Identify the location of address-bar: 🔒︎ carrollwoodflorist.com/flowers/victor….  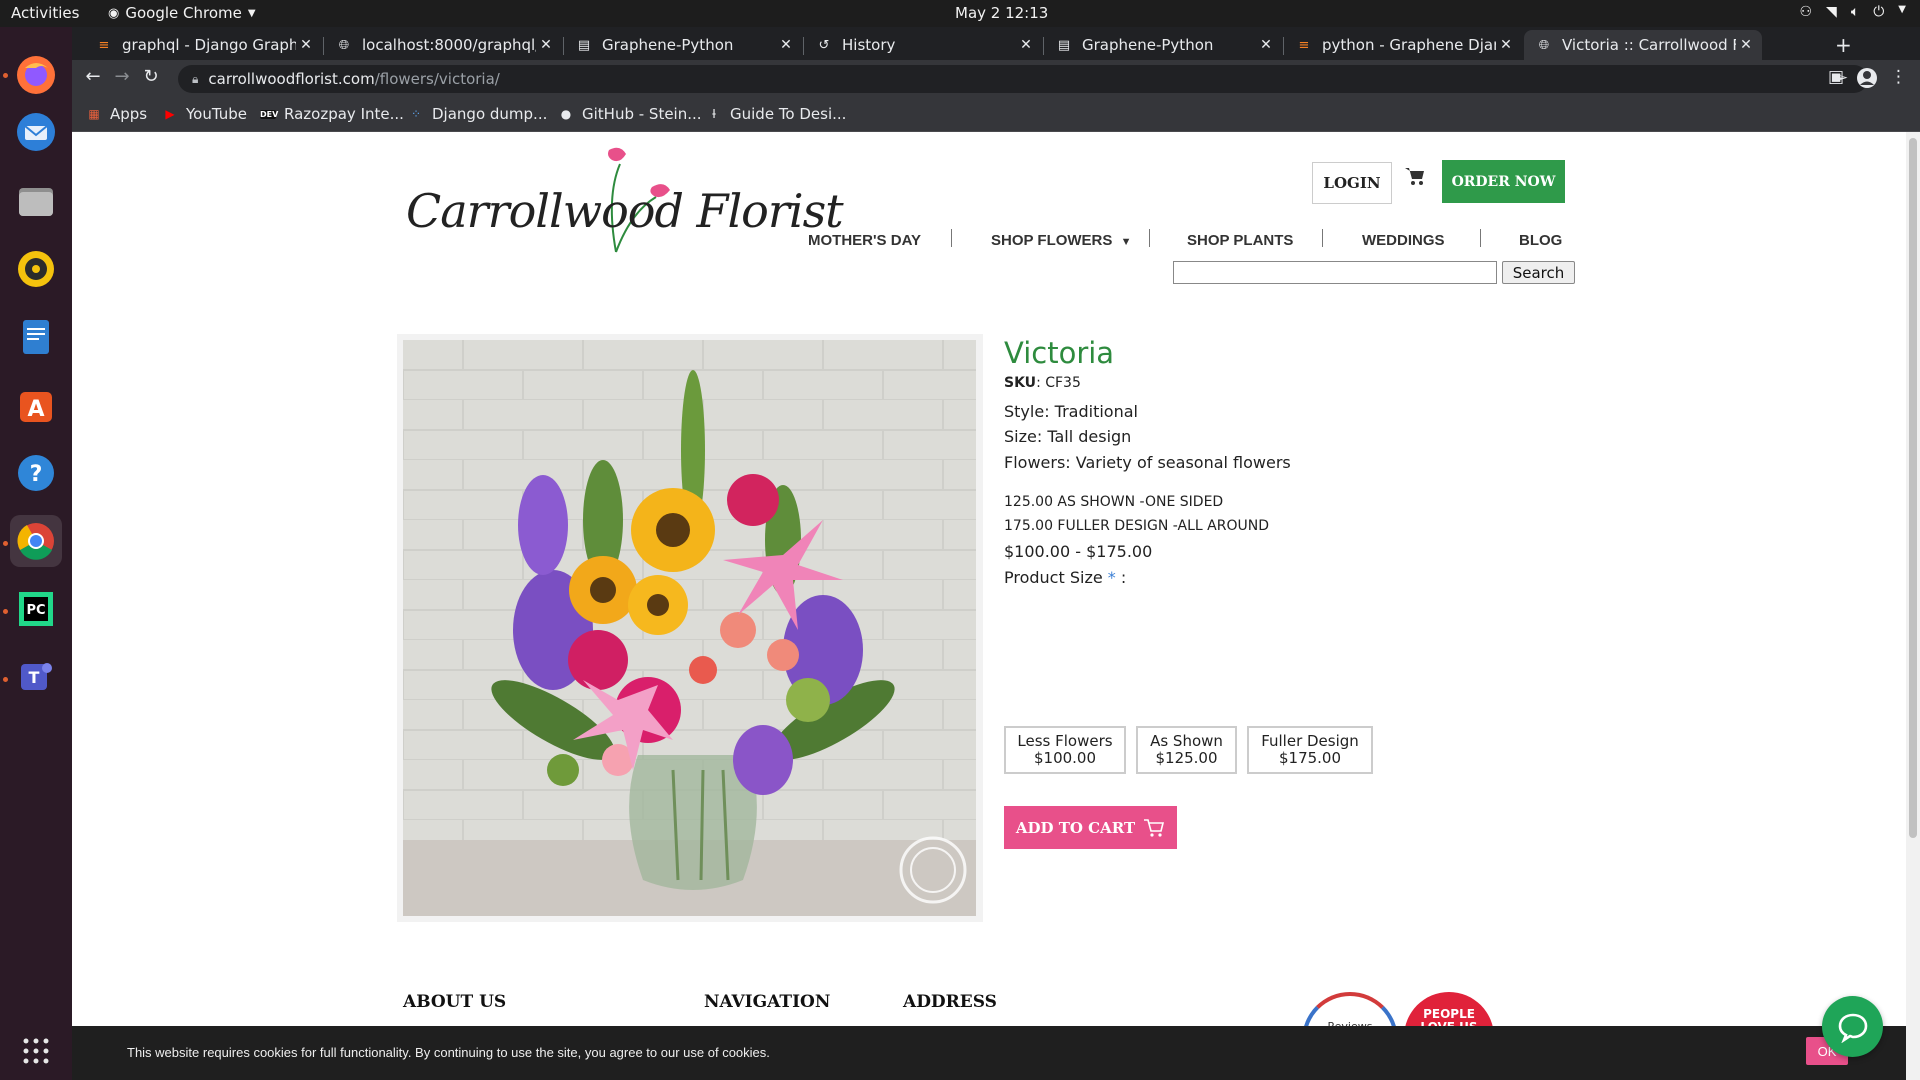
(1025, 79).